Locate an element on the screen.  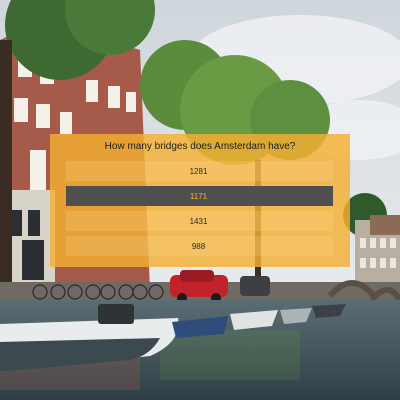
answer-option-1431: 1431 is located at coordinates (199, 221).